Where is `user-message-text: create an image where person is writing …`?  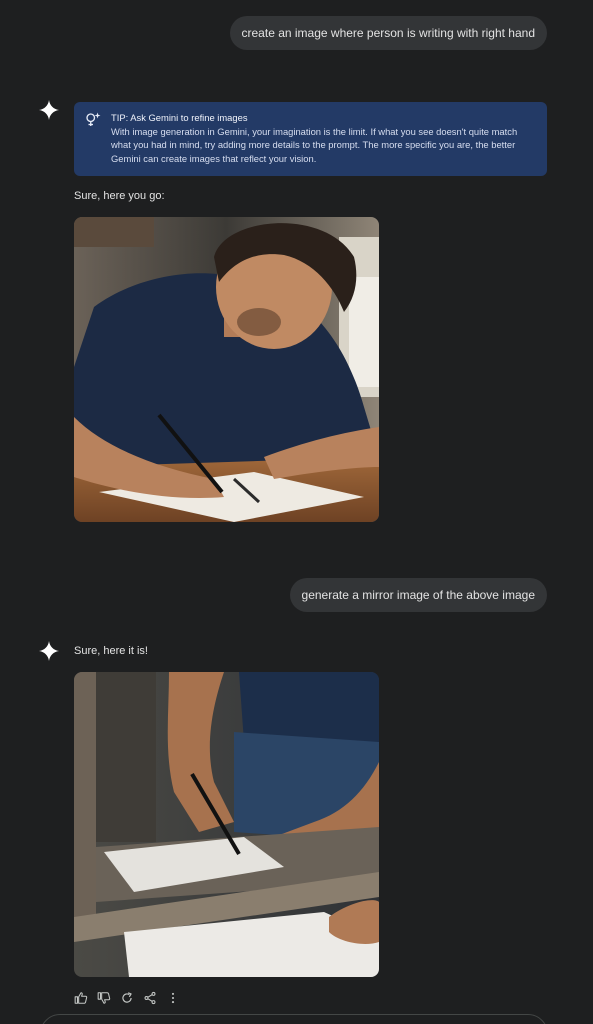 user-message-text: create an image where person is writing … is located at coordinates (388, 33).